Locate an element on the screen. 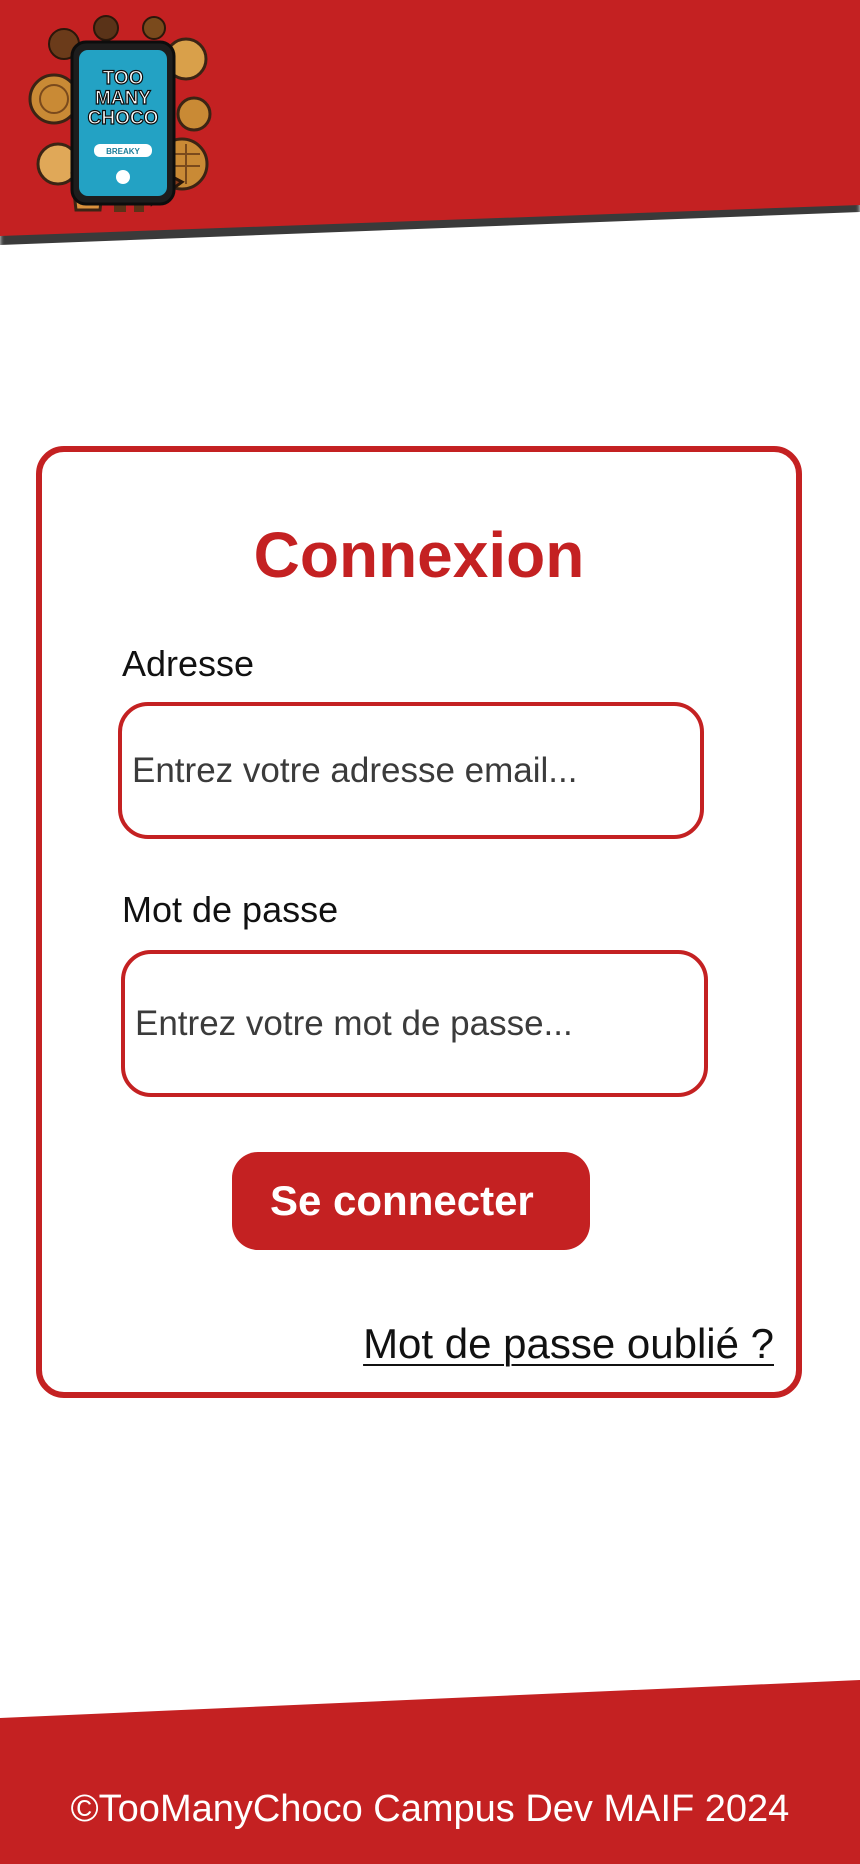  svg-text: CHOCO is located at coordinates (123, 118).